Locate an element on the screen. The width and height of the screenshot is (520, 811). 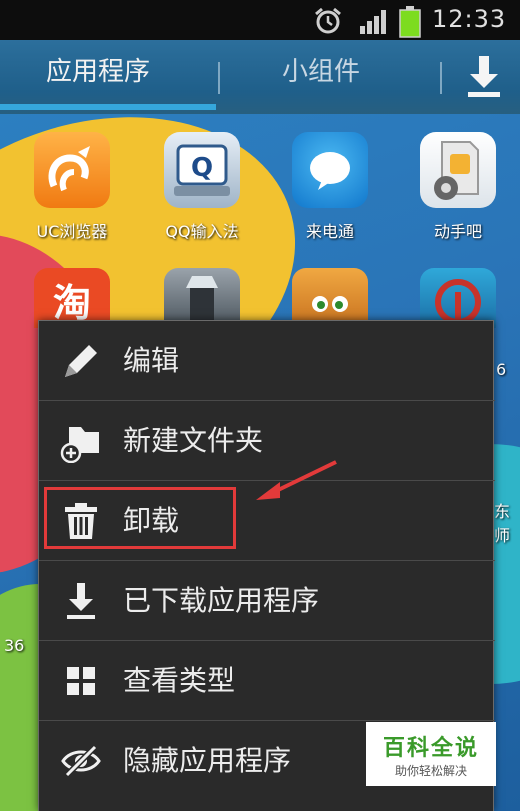
annotation-arrow-icon is located at coordinates (296, 480).